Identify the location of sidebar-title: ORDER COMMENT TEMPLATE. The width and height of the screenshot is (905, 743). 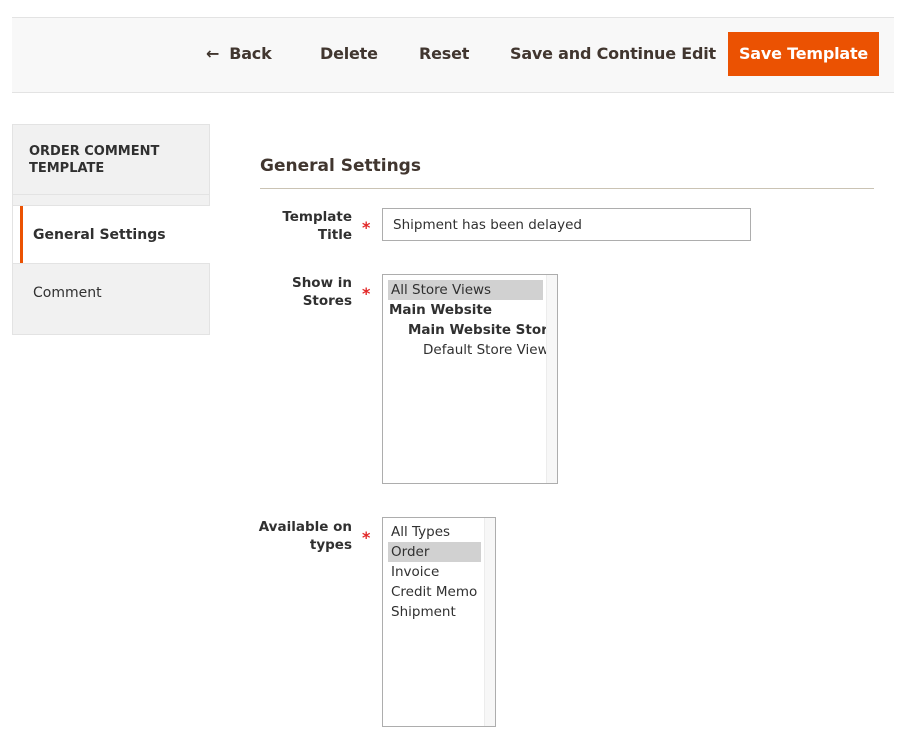
(111, 160).